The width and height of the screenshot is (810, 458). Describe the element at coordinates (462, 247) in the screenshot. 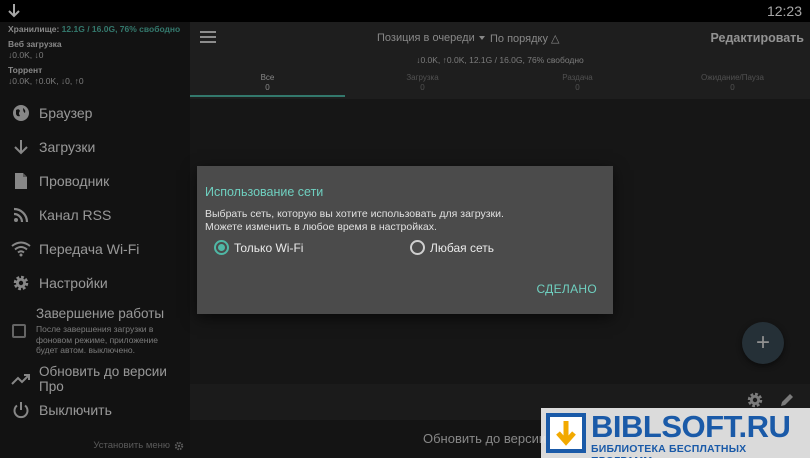

I see `radio-label: Любая сеть` at that location.